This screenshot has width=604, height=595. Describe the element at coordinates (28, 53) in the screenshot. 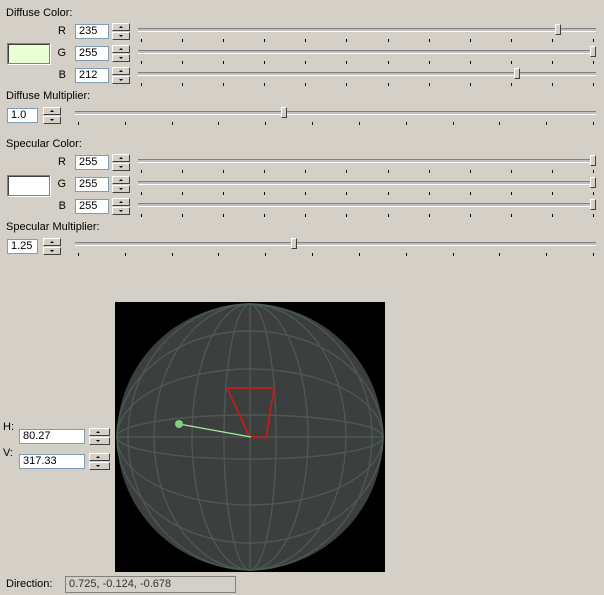

I see `diffuse-color-swatch` at that location.